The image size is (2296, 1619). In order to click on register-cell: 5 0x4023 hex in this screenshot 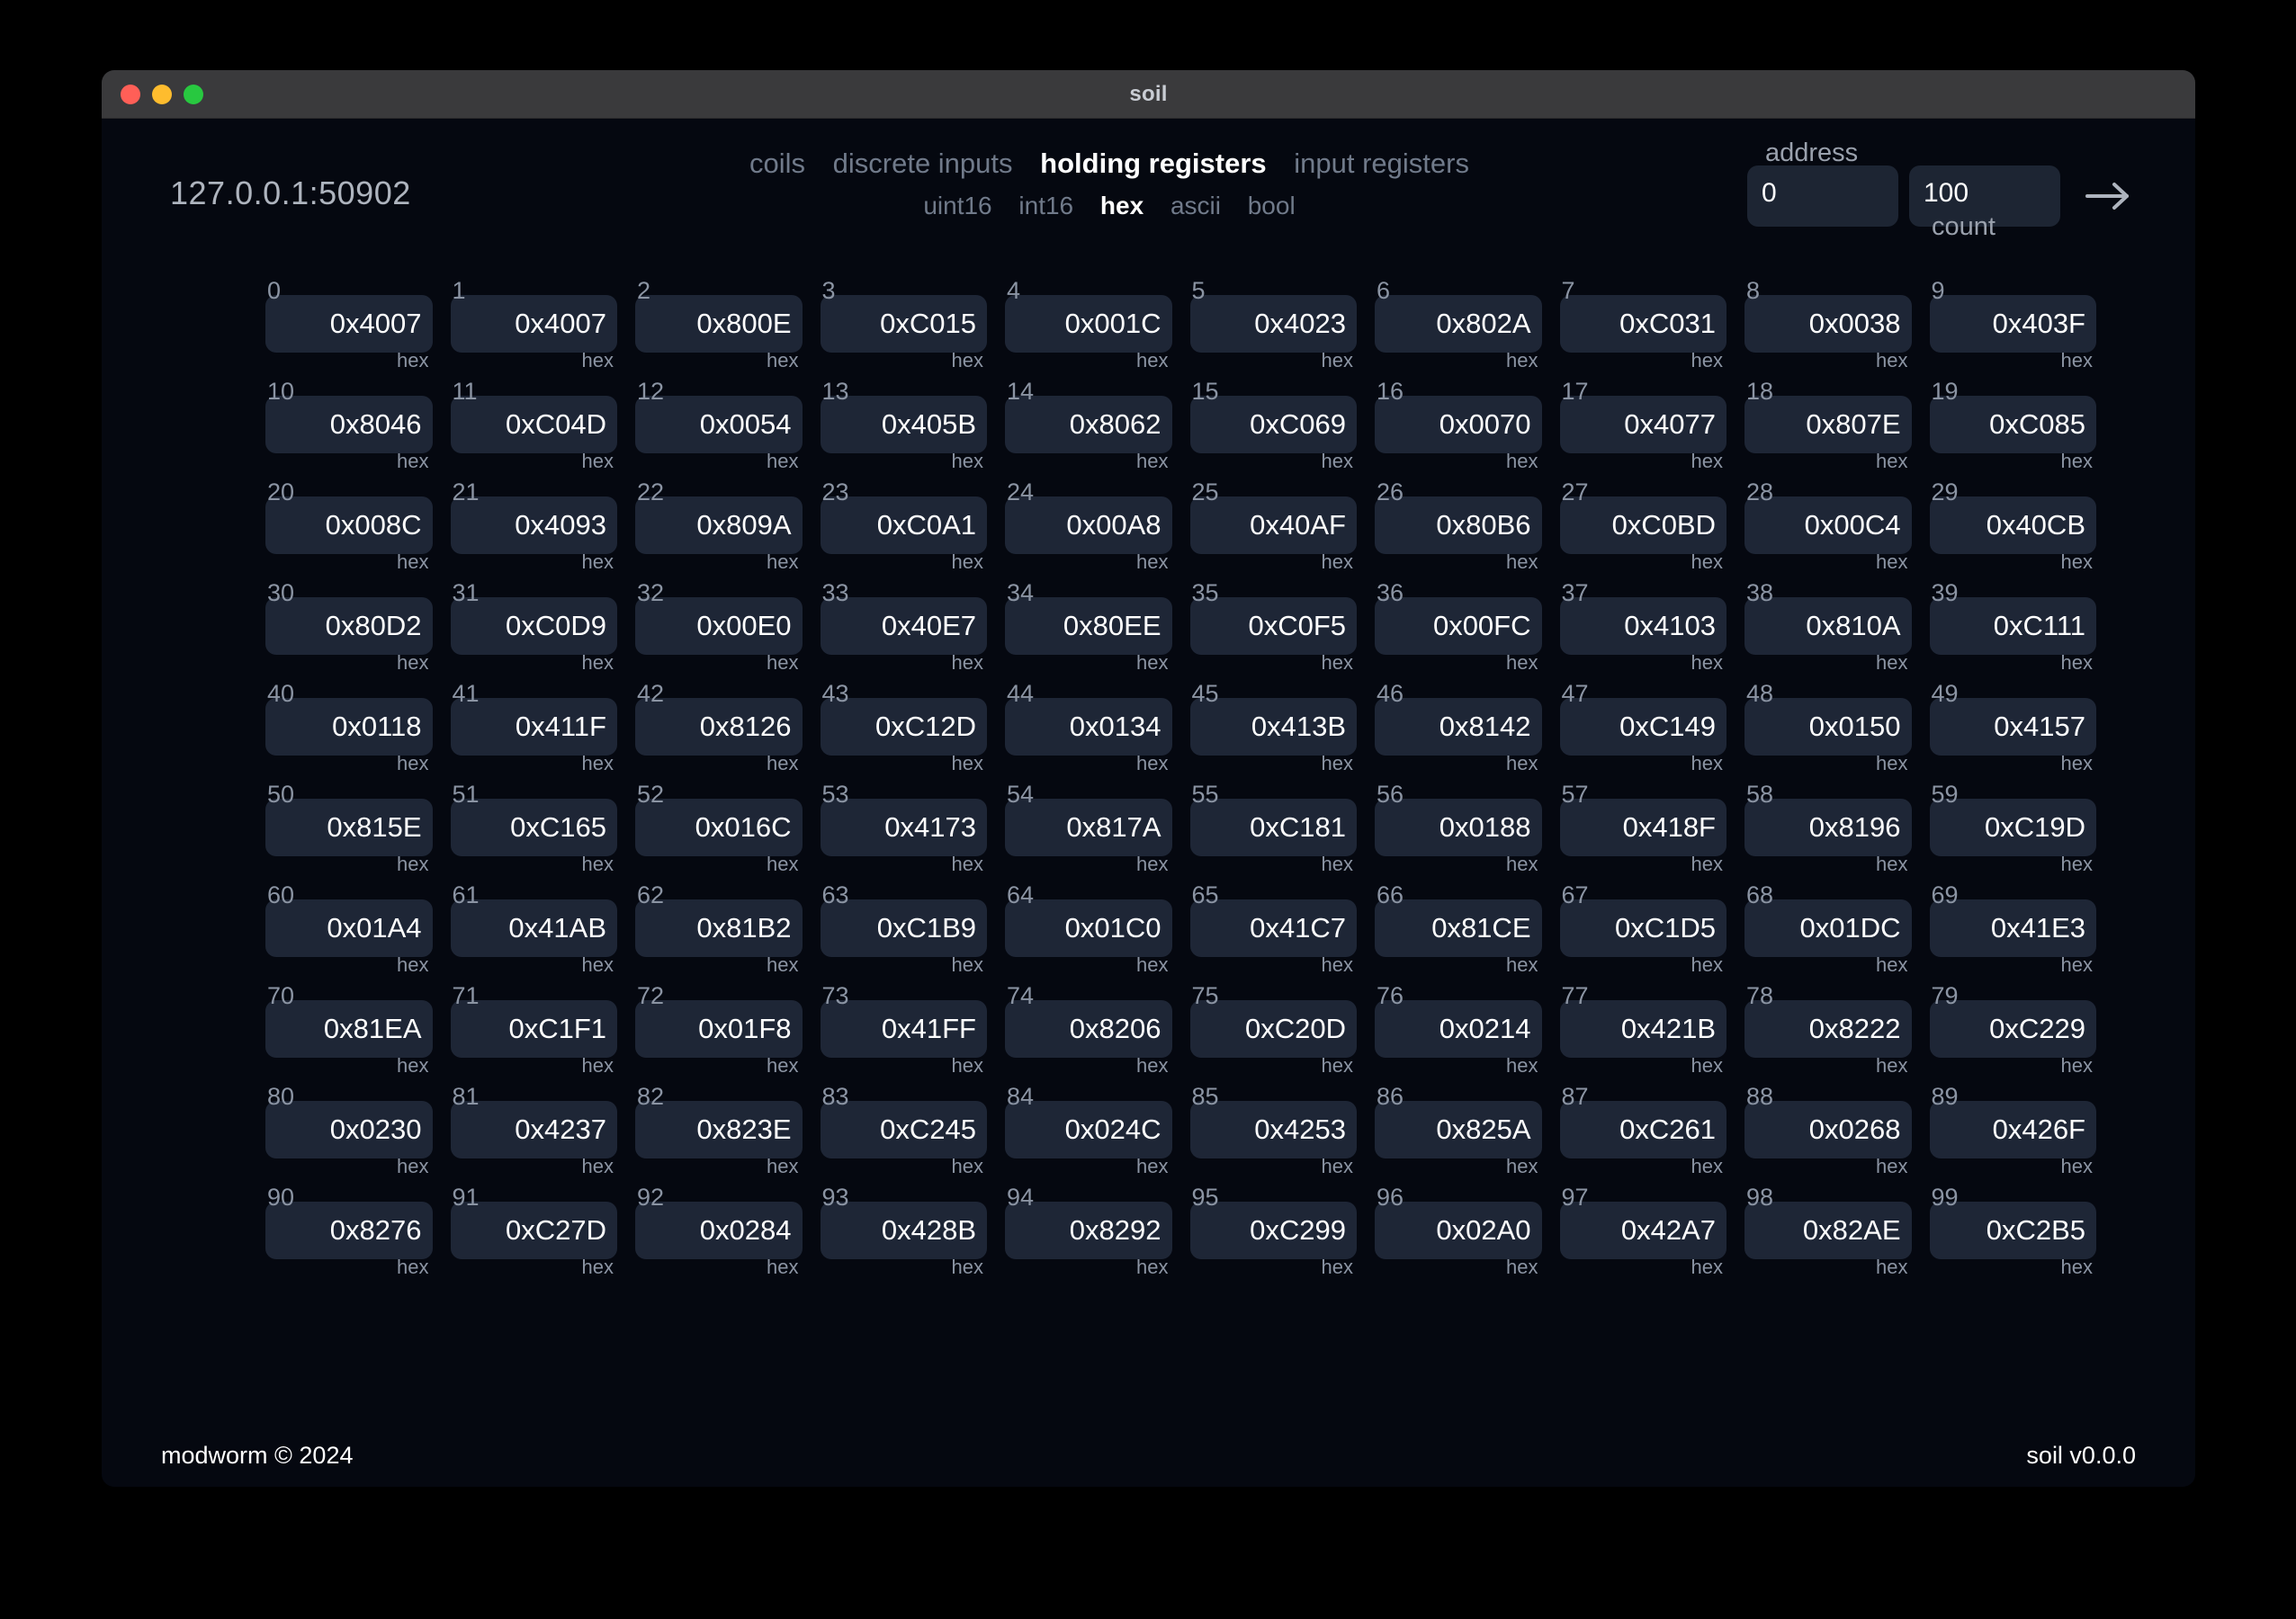, I will do `click(1273, 325)`.